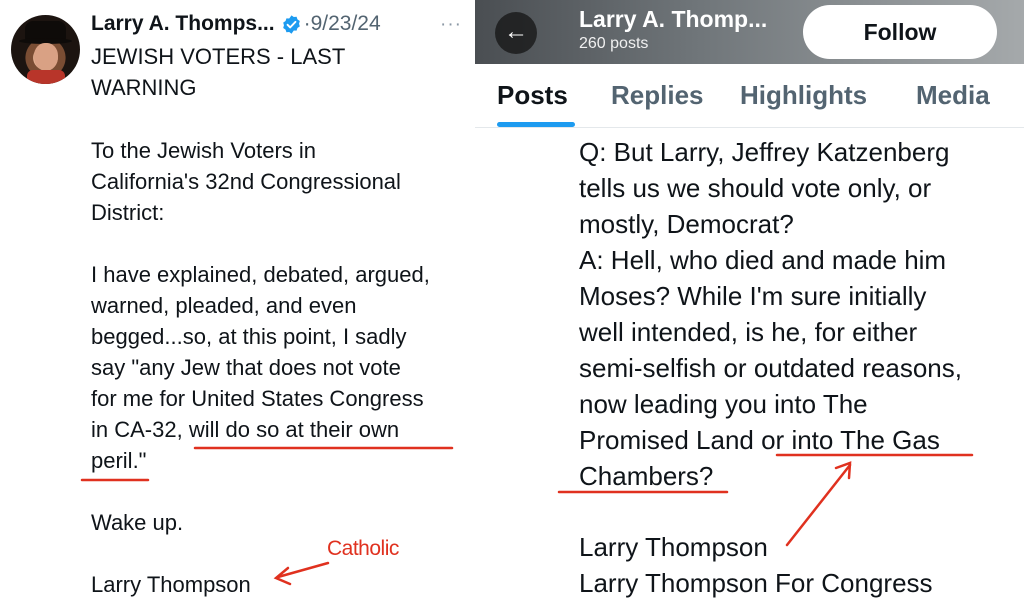  I want to click on post-text-line: in CA-32, will do so at their own, so click(245, 429).